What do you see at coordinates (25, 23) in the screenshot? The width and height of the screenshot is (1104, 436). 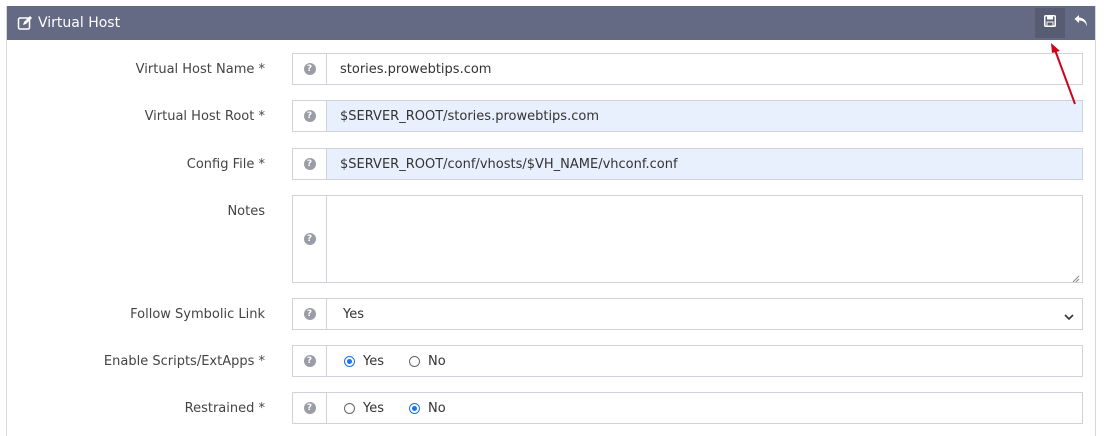 I see `edit-icon` at bounding box center [25, 23].